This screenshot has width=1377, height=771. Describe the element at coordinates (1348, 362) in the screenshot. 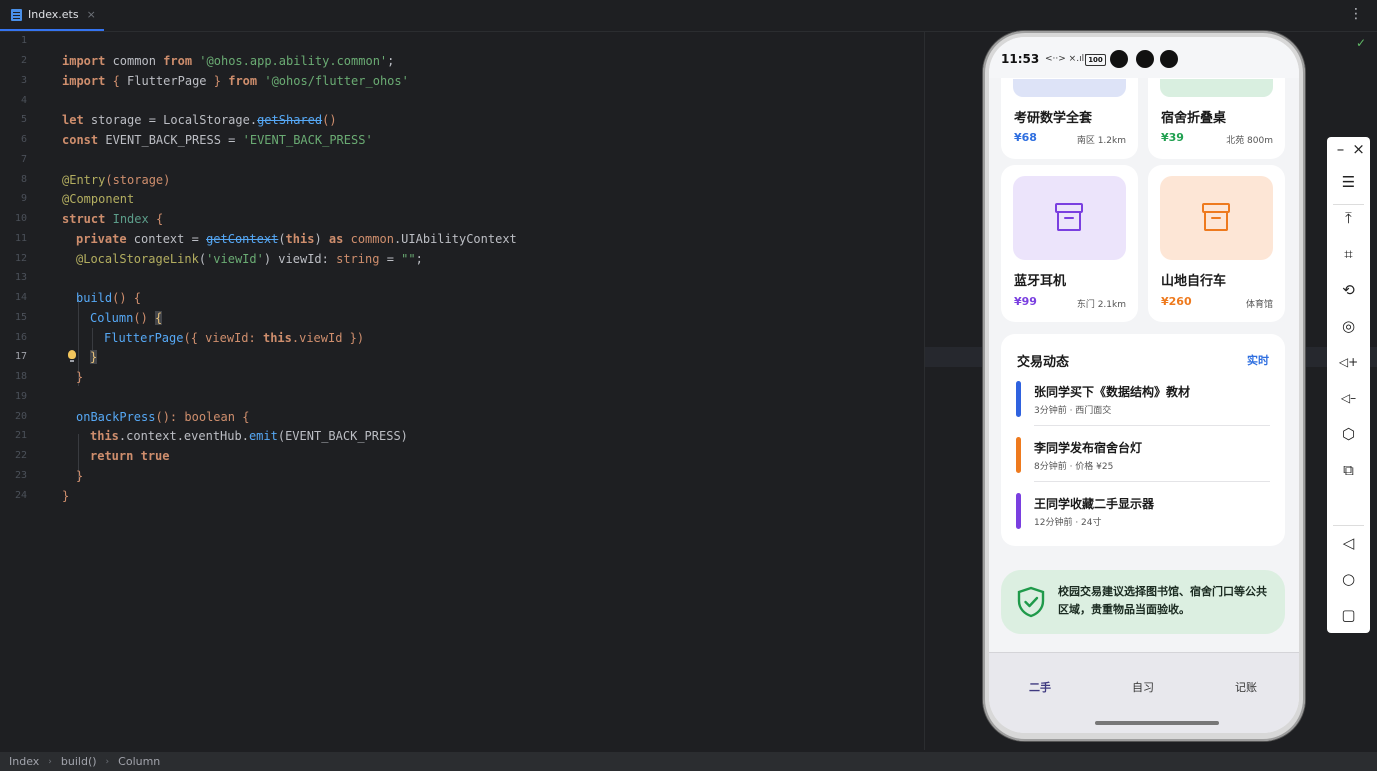

I see `volume-up-icon: ◁+` at that location.